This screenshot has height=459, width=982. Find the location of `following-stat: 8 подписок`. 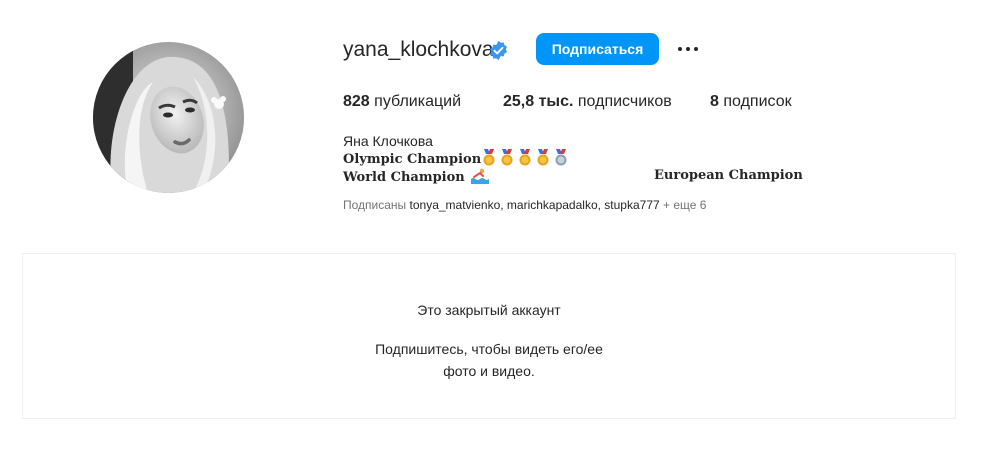

following-stat: 8 подписок is located at coordinates (751, 102).